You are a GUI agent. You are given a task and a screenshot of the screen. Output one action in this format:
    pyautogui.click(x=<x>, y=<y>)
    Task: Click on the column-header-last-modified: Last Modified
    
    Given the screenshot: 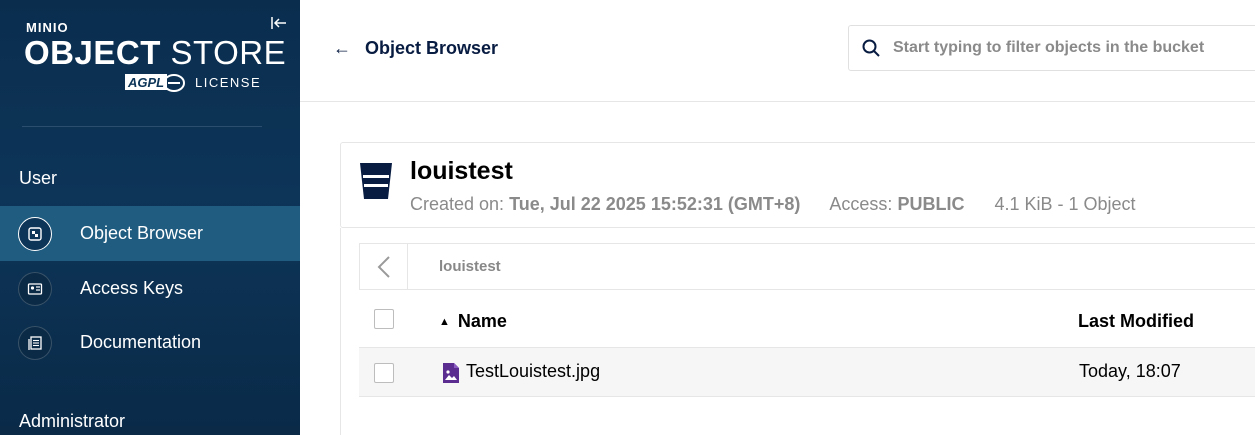 What is the action you would take?
    pyautogui.click(x=1136, y=321)
    